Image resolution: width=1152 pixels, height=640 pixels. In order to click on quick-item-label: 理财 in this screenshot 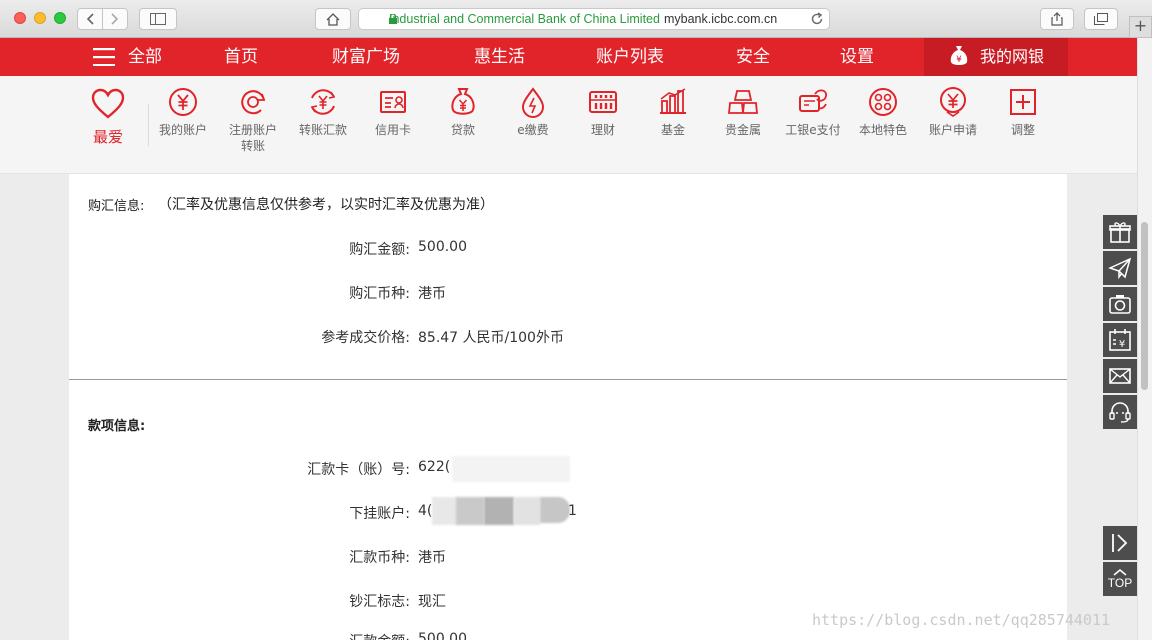, I will do `click(602, 130)`.